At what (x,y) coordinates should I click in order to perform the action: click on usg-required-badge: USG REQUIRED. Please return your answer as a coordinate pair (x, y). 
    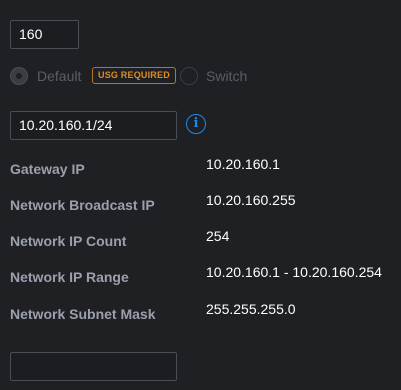
    Looking at the image, I should click on (134, 75).